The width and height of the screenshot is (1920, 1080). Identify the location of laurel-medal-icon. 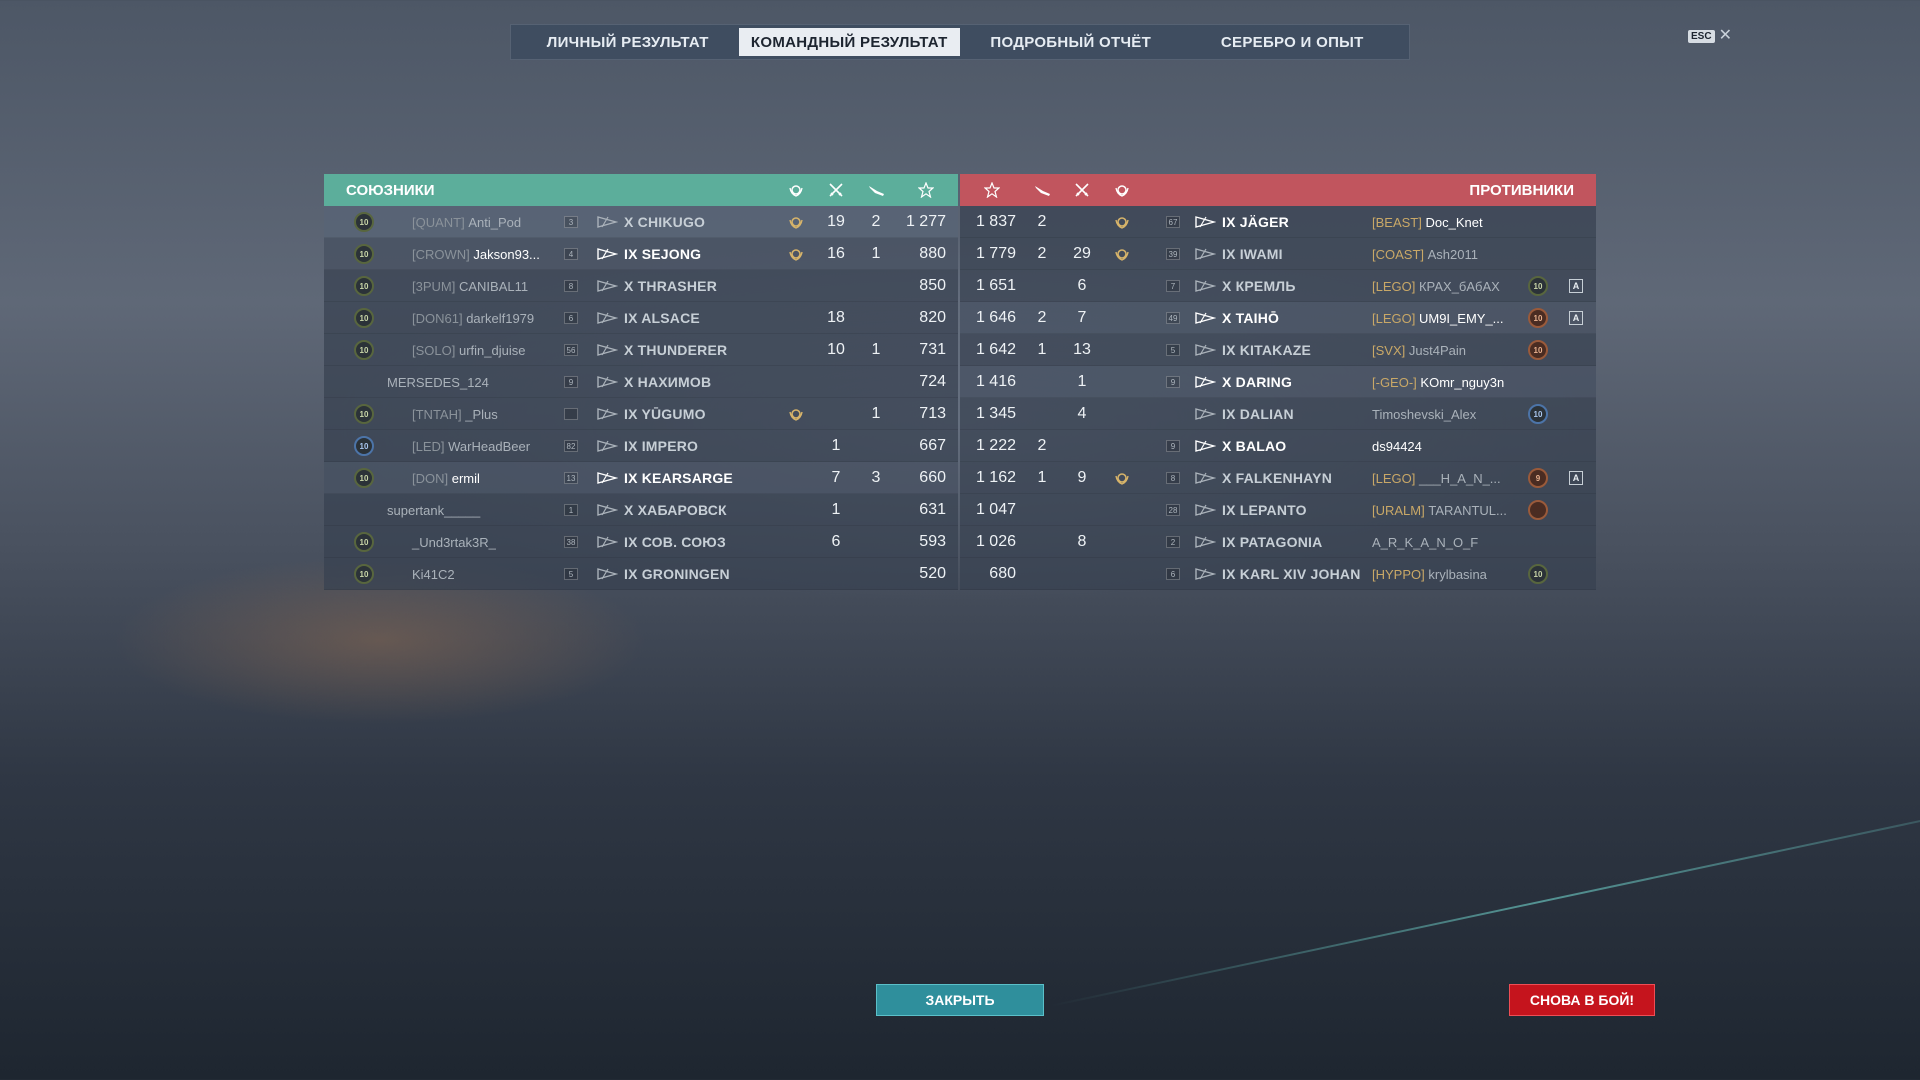
(1122, 222).